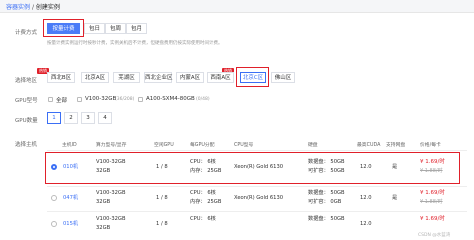 The width and height of the screenshot is (474, 240). Describe the element at coordinates (61, 77) in the screenshot. I see `region-option-xibei-b: 西北B区` at that location.